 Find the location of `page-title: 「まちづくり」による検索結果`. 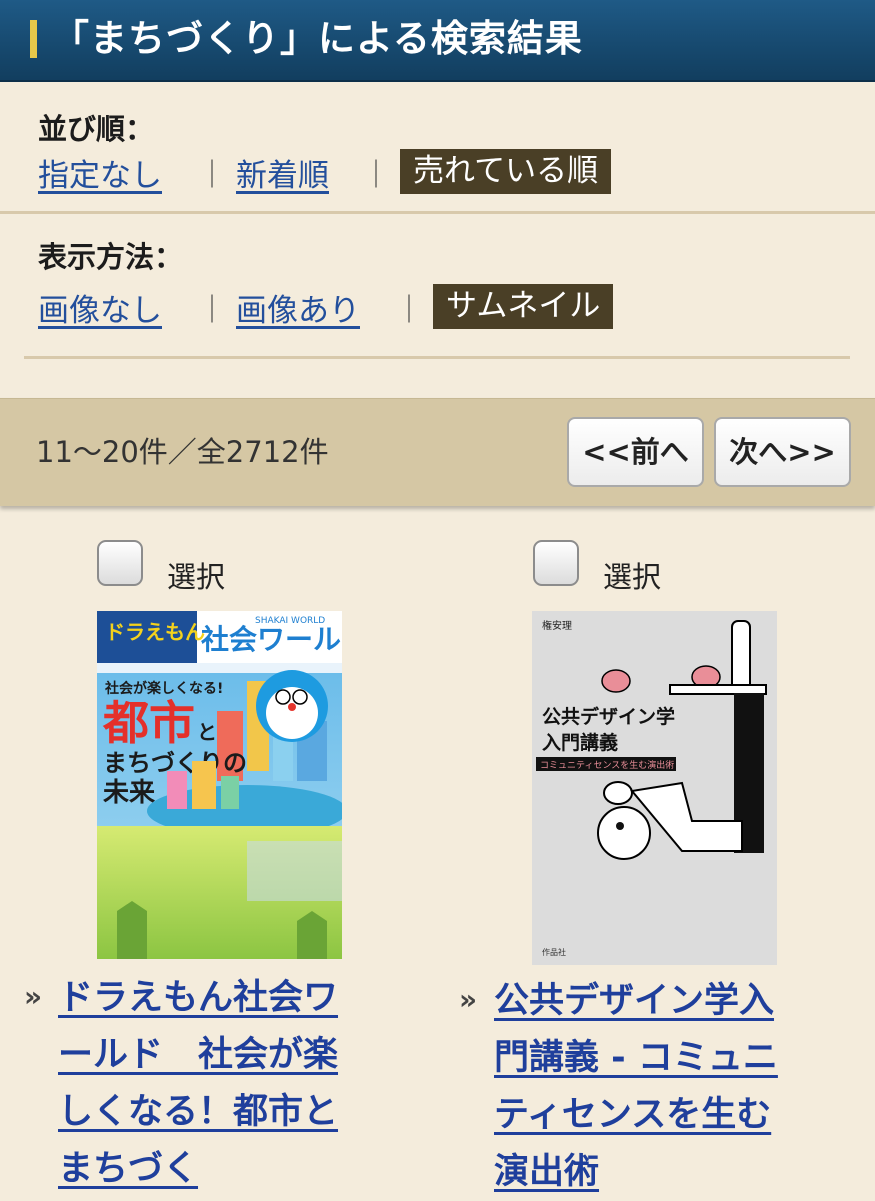

page-title: 「まちづくり」による検索結果 is located at coordinates (317, 38).